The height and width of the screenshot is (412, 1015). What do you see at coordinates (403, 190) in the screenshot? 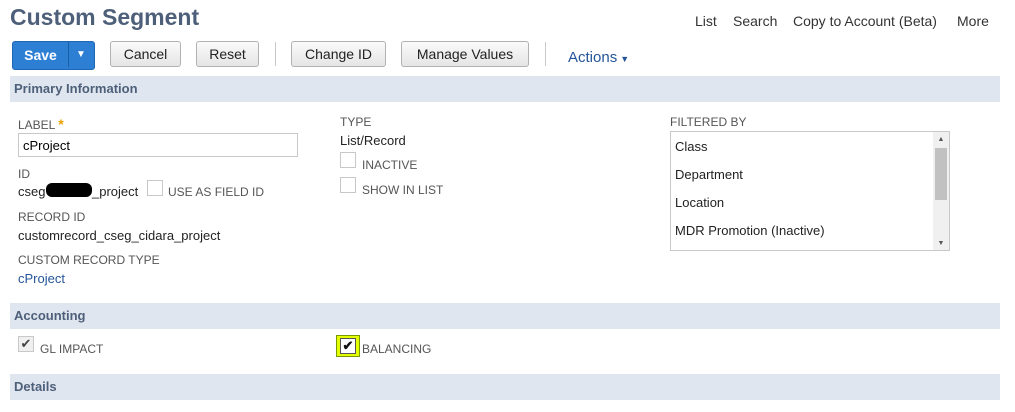
I see `show-in-list-label: SHOW IN LIST` at bounding box center [403, 190].